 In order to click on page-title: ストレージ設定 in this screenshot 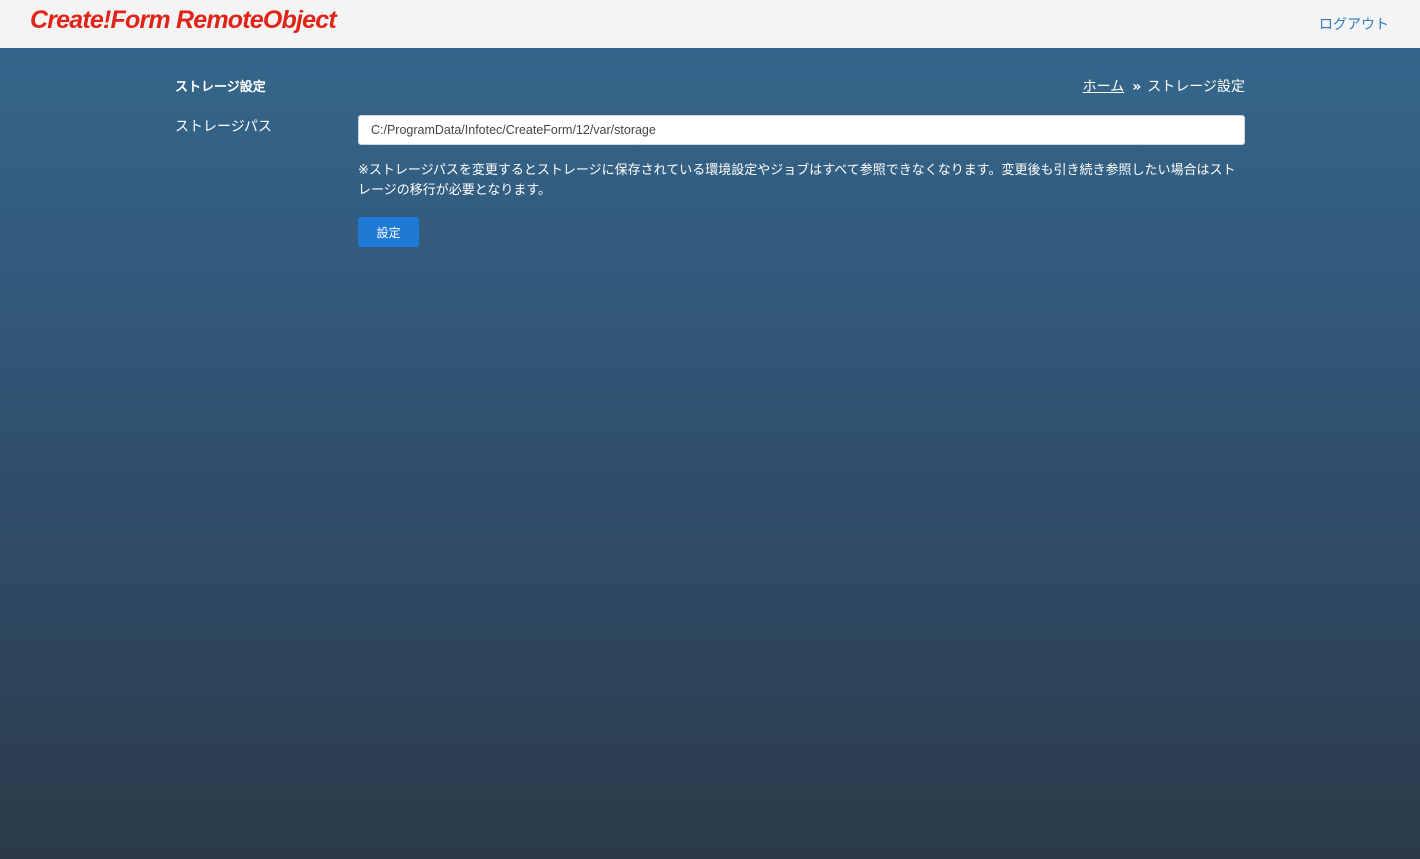, I will do `click(220, 87)`.